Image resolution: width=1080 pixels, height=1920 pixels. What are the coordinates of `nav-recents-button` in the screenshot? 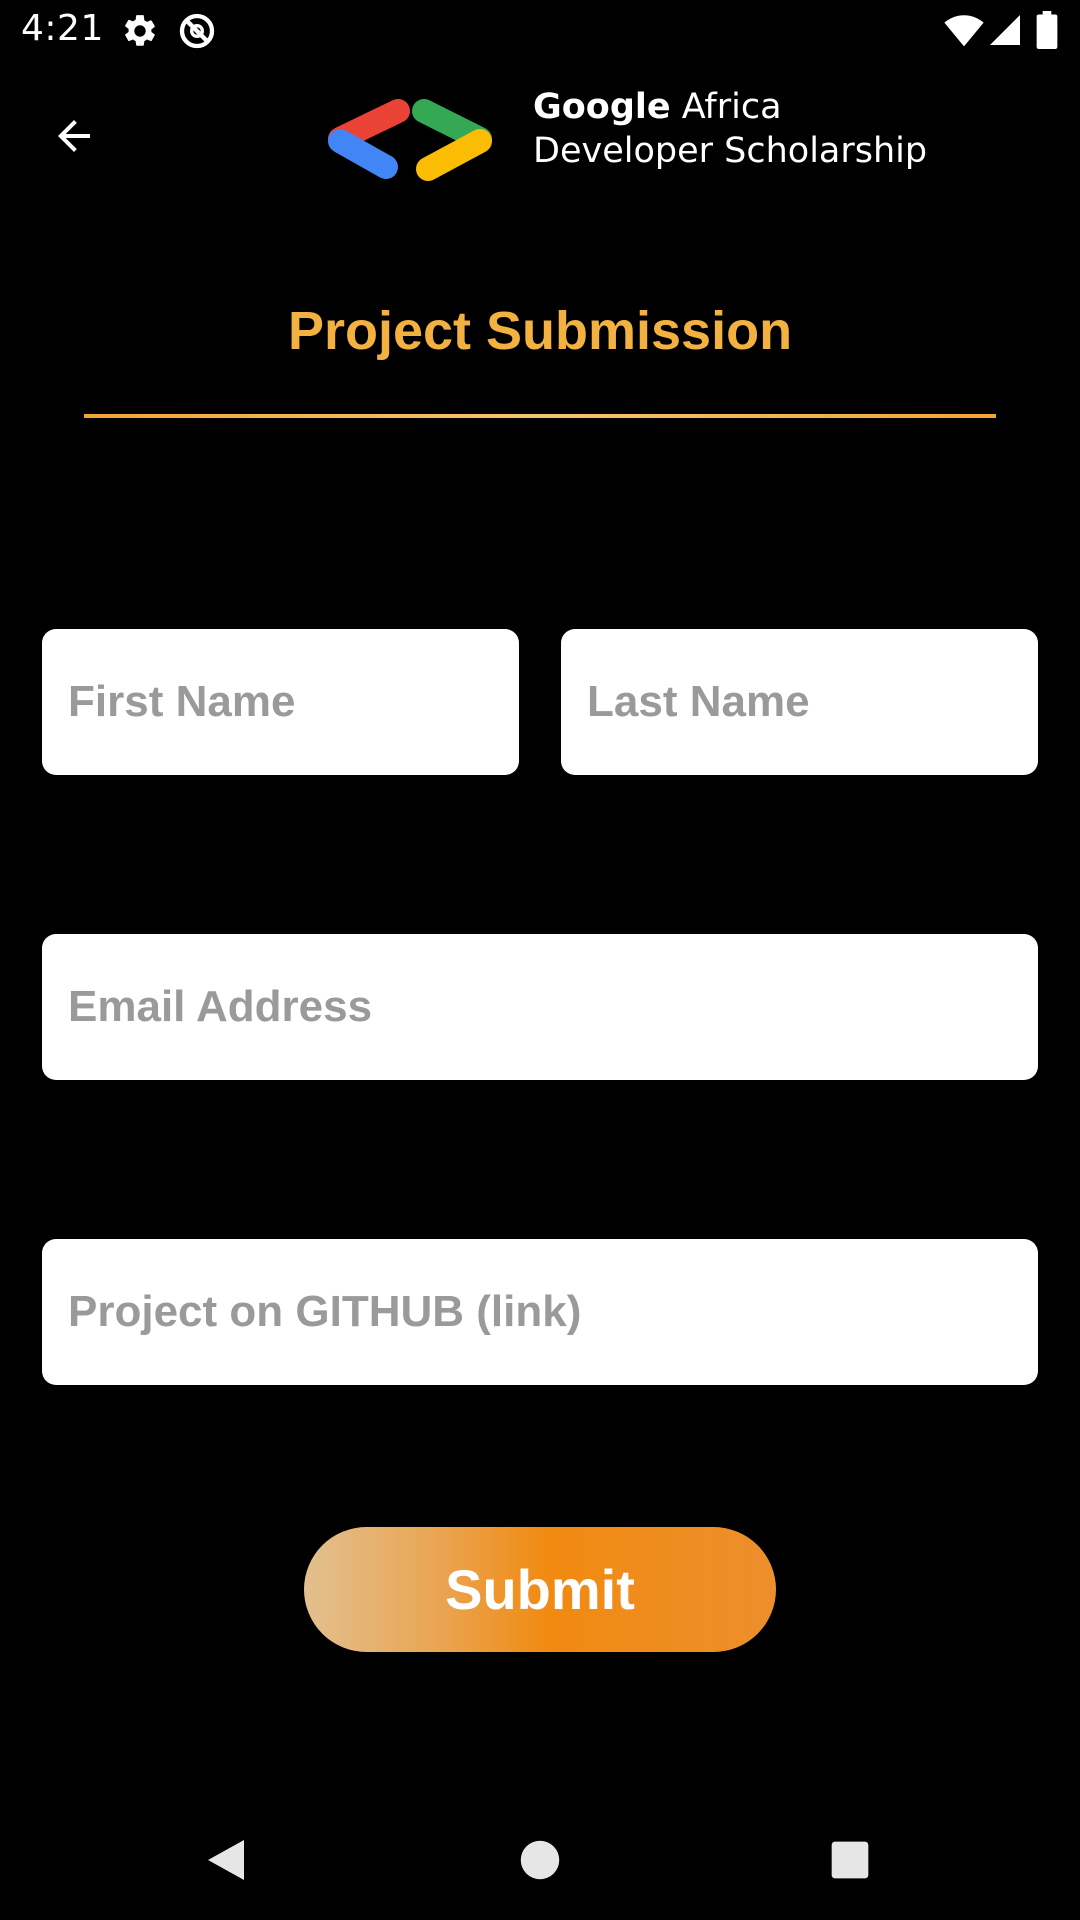 It's located at (850, 1860).